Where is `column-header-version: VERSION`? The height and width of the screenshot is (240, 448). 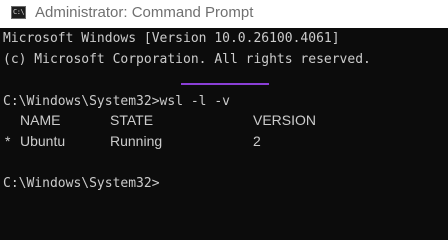 column-header-version: VERSION is located at coordinates (285, 120).